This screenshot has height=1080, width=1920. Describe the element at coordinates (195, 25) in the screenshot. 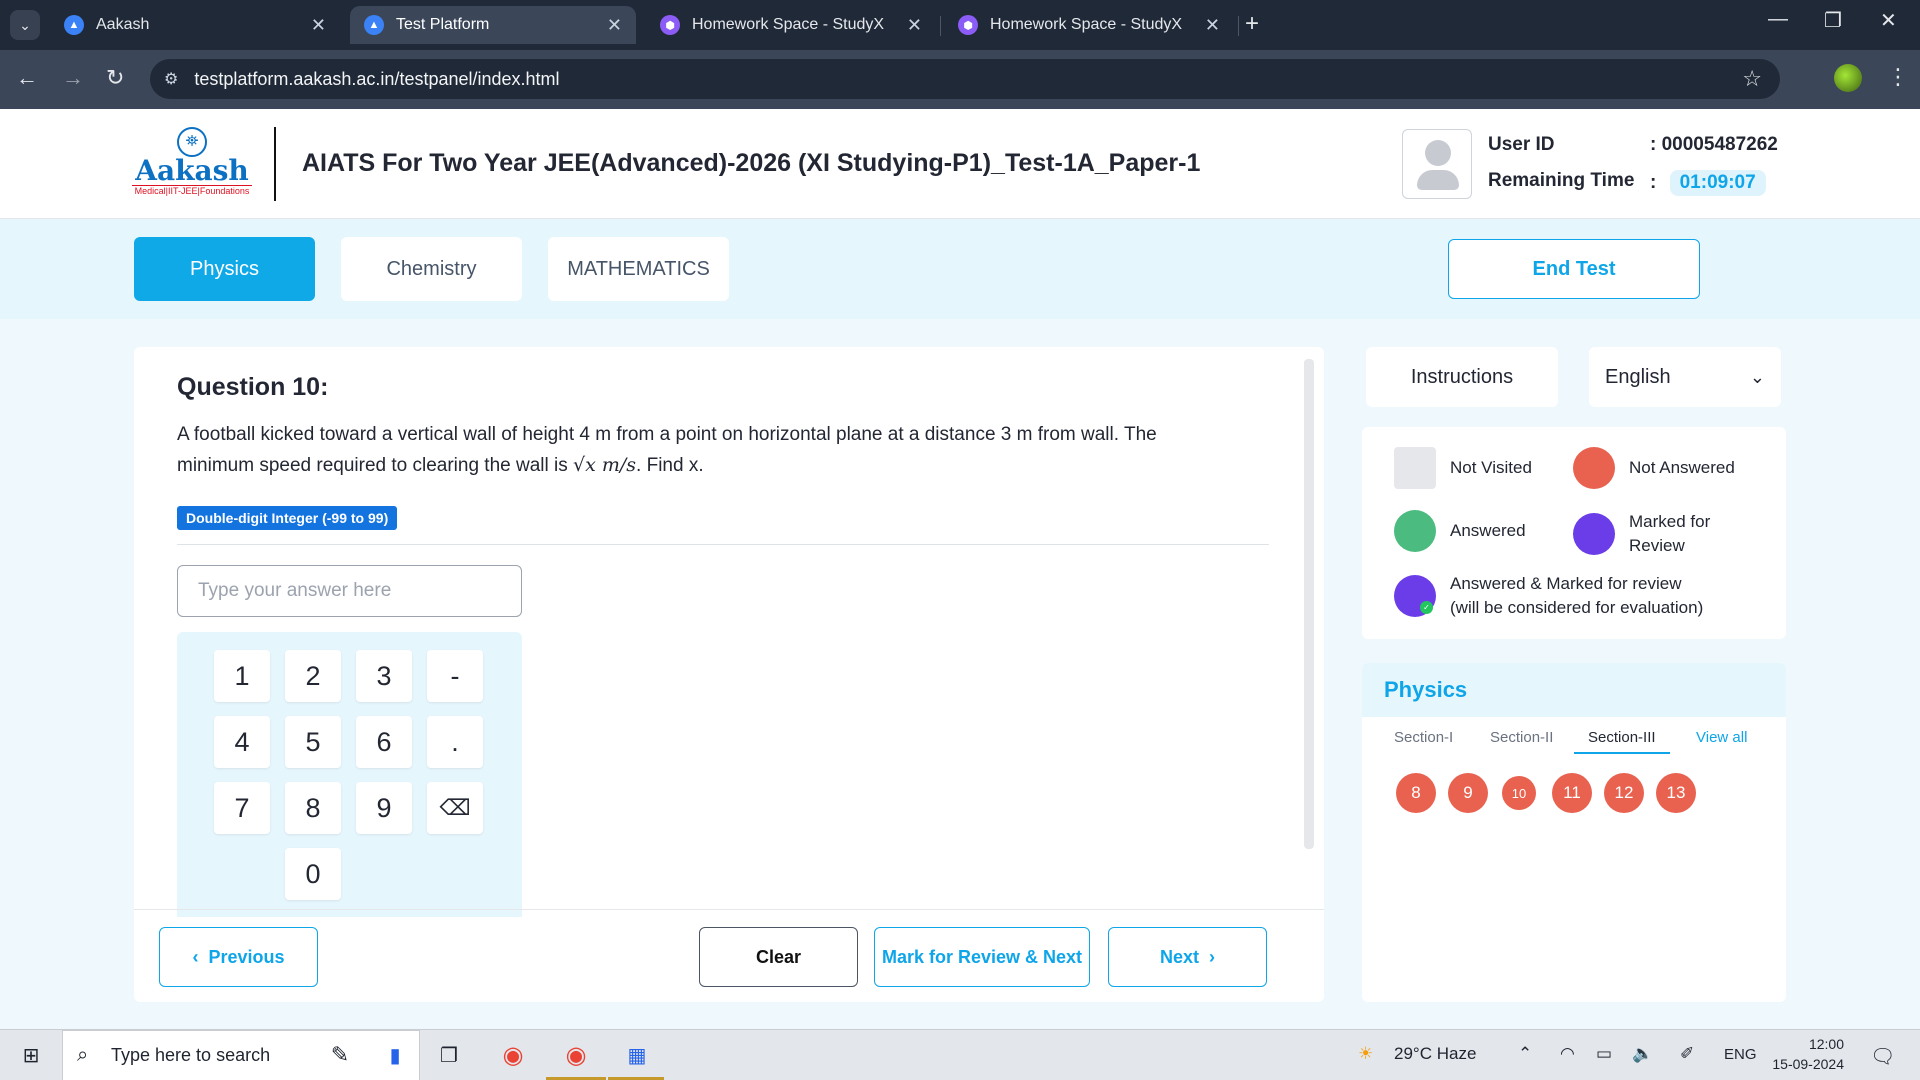

I see `browser-tab-aakash: ▲ Aakash ✕` at that location.